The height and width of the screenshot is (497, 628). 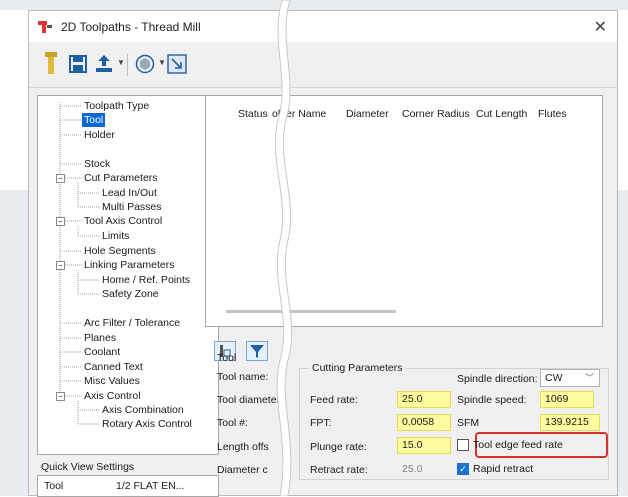 I want to click on tree-item-axis-control: Axis Control, so click(x=112, y=396).